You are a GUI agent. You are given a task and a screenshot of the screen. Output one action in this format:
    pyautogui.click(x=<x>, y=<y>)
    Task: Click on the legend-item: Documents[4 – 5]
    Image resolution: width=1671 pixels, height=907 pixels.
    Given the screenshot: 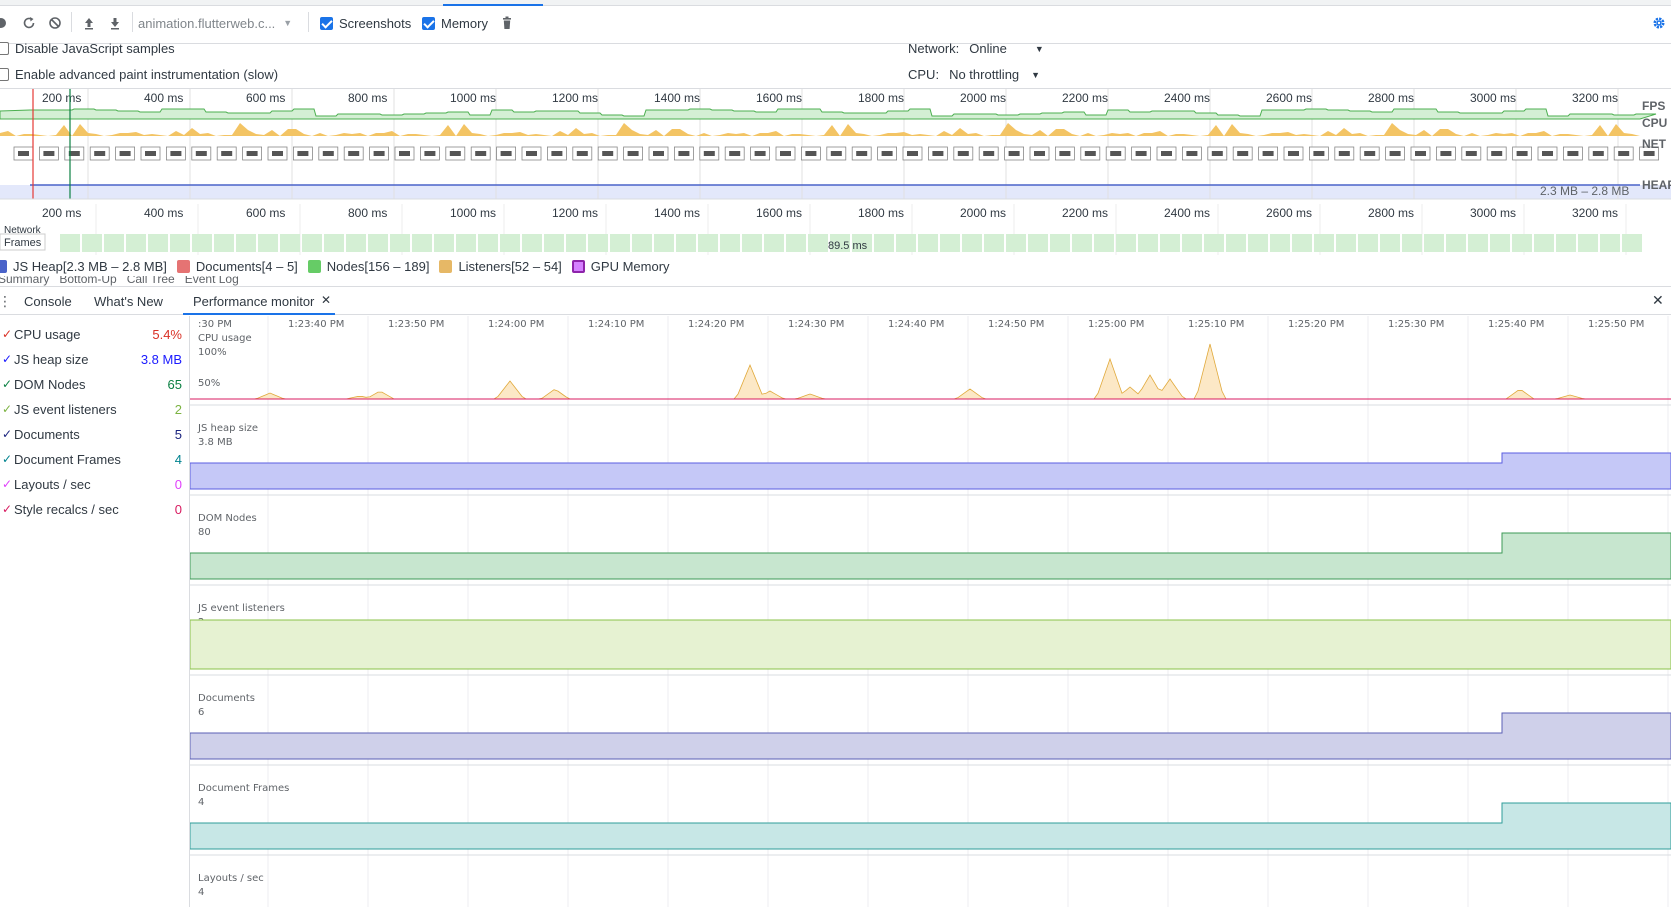 What is the action you would take?
    pyautogui.click(x=237, y=266)
    